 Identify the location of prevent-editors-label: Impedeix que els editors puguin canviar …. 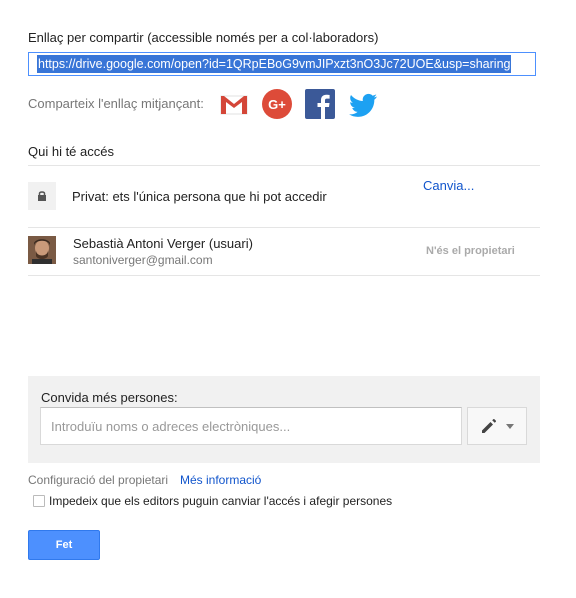
(220, 501).